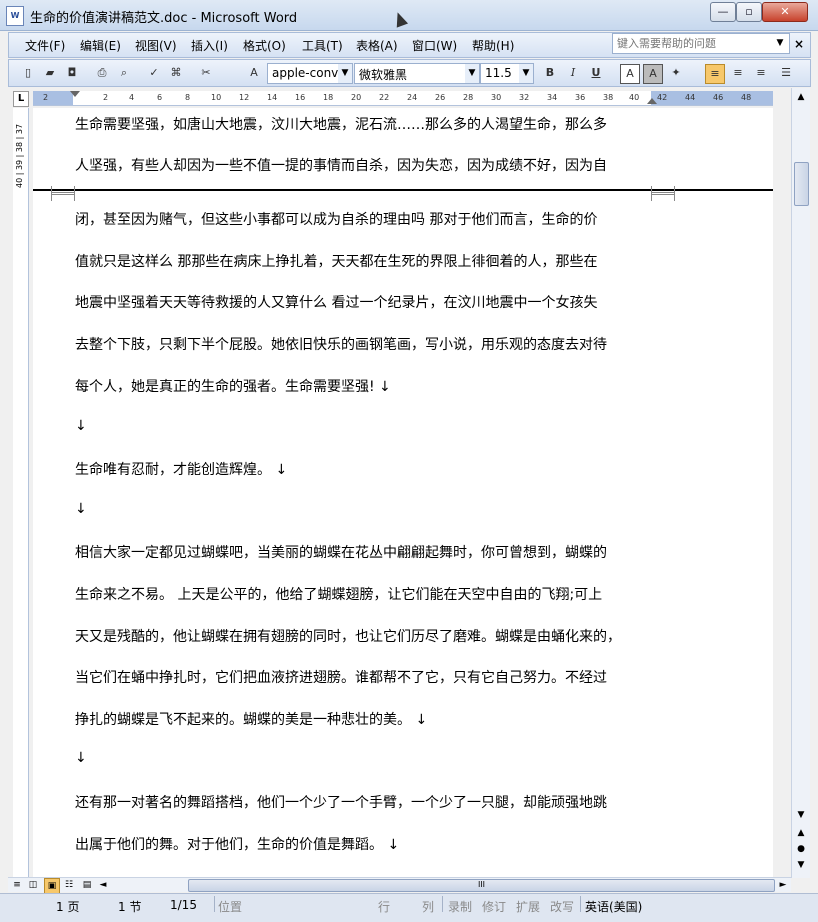  Describe the element at coordinates (264, 45) in the screenshot. I see `menu-format: 格式(O)` at that location.